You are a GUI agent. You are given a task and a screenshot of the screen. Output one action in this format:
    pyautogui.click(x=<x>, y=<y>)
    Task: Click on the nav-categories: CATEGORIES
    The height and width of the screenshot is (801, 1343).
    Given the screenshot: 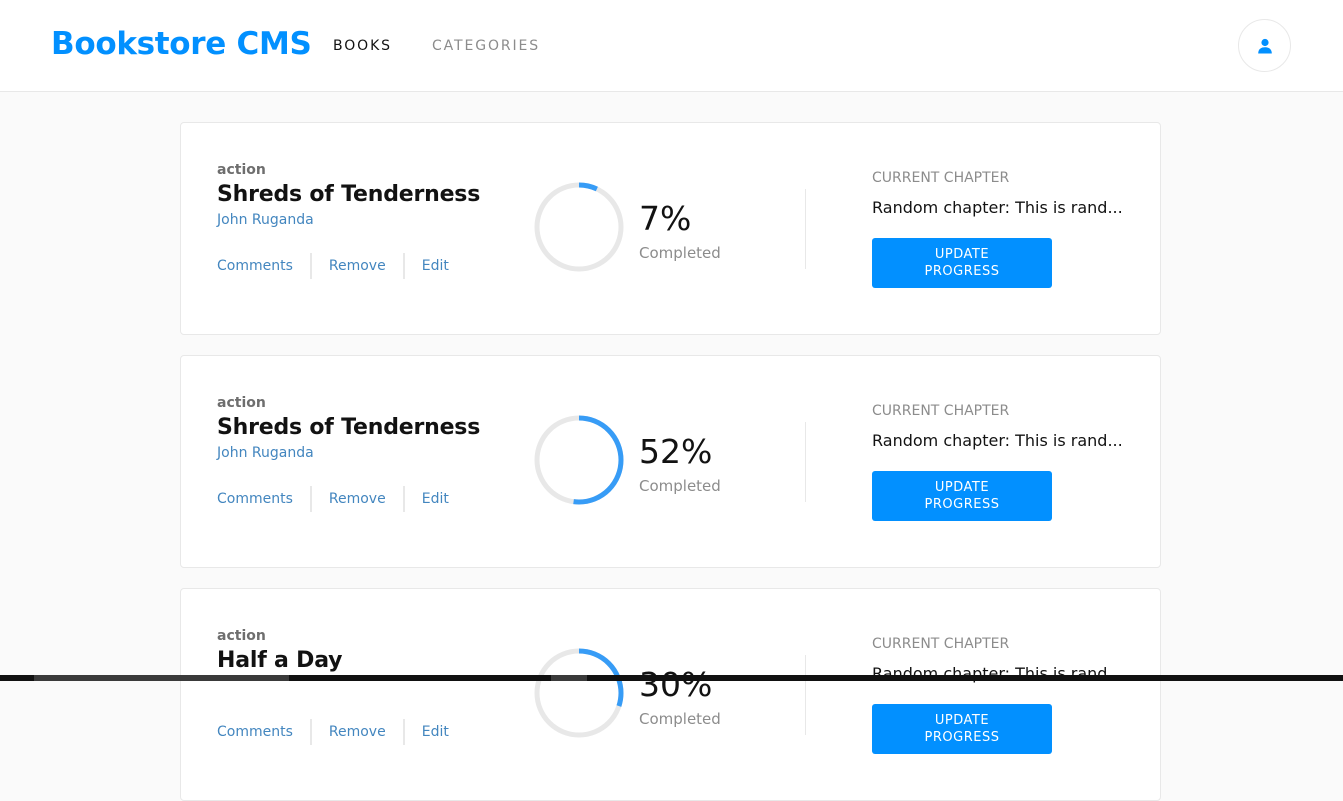 What is the action you would take?
    pyautogui.click(x=486, y=46)
    